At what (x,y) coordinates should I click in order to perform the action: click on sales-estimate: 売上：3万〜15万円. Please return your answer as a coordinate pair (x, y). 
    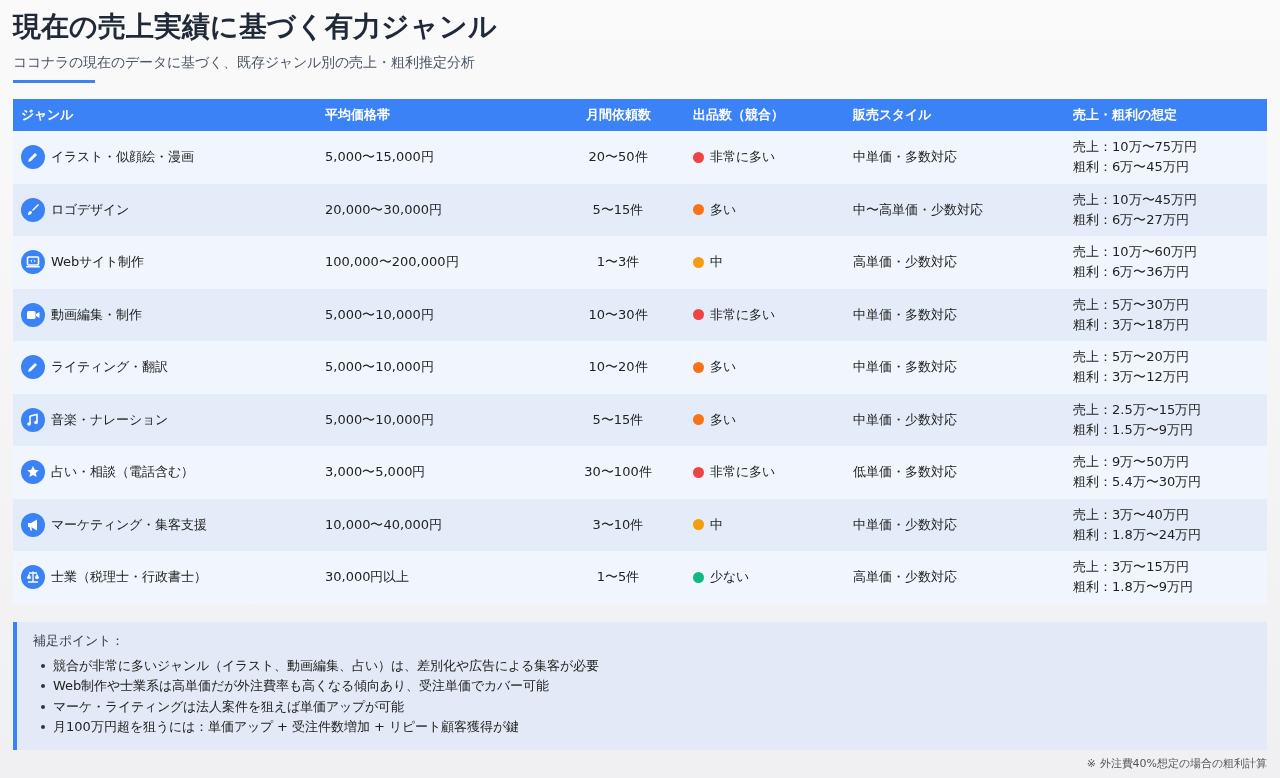
    Looking at the image, I should click on (1131, 567).